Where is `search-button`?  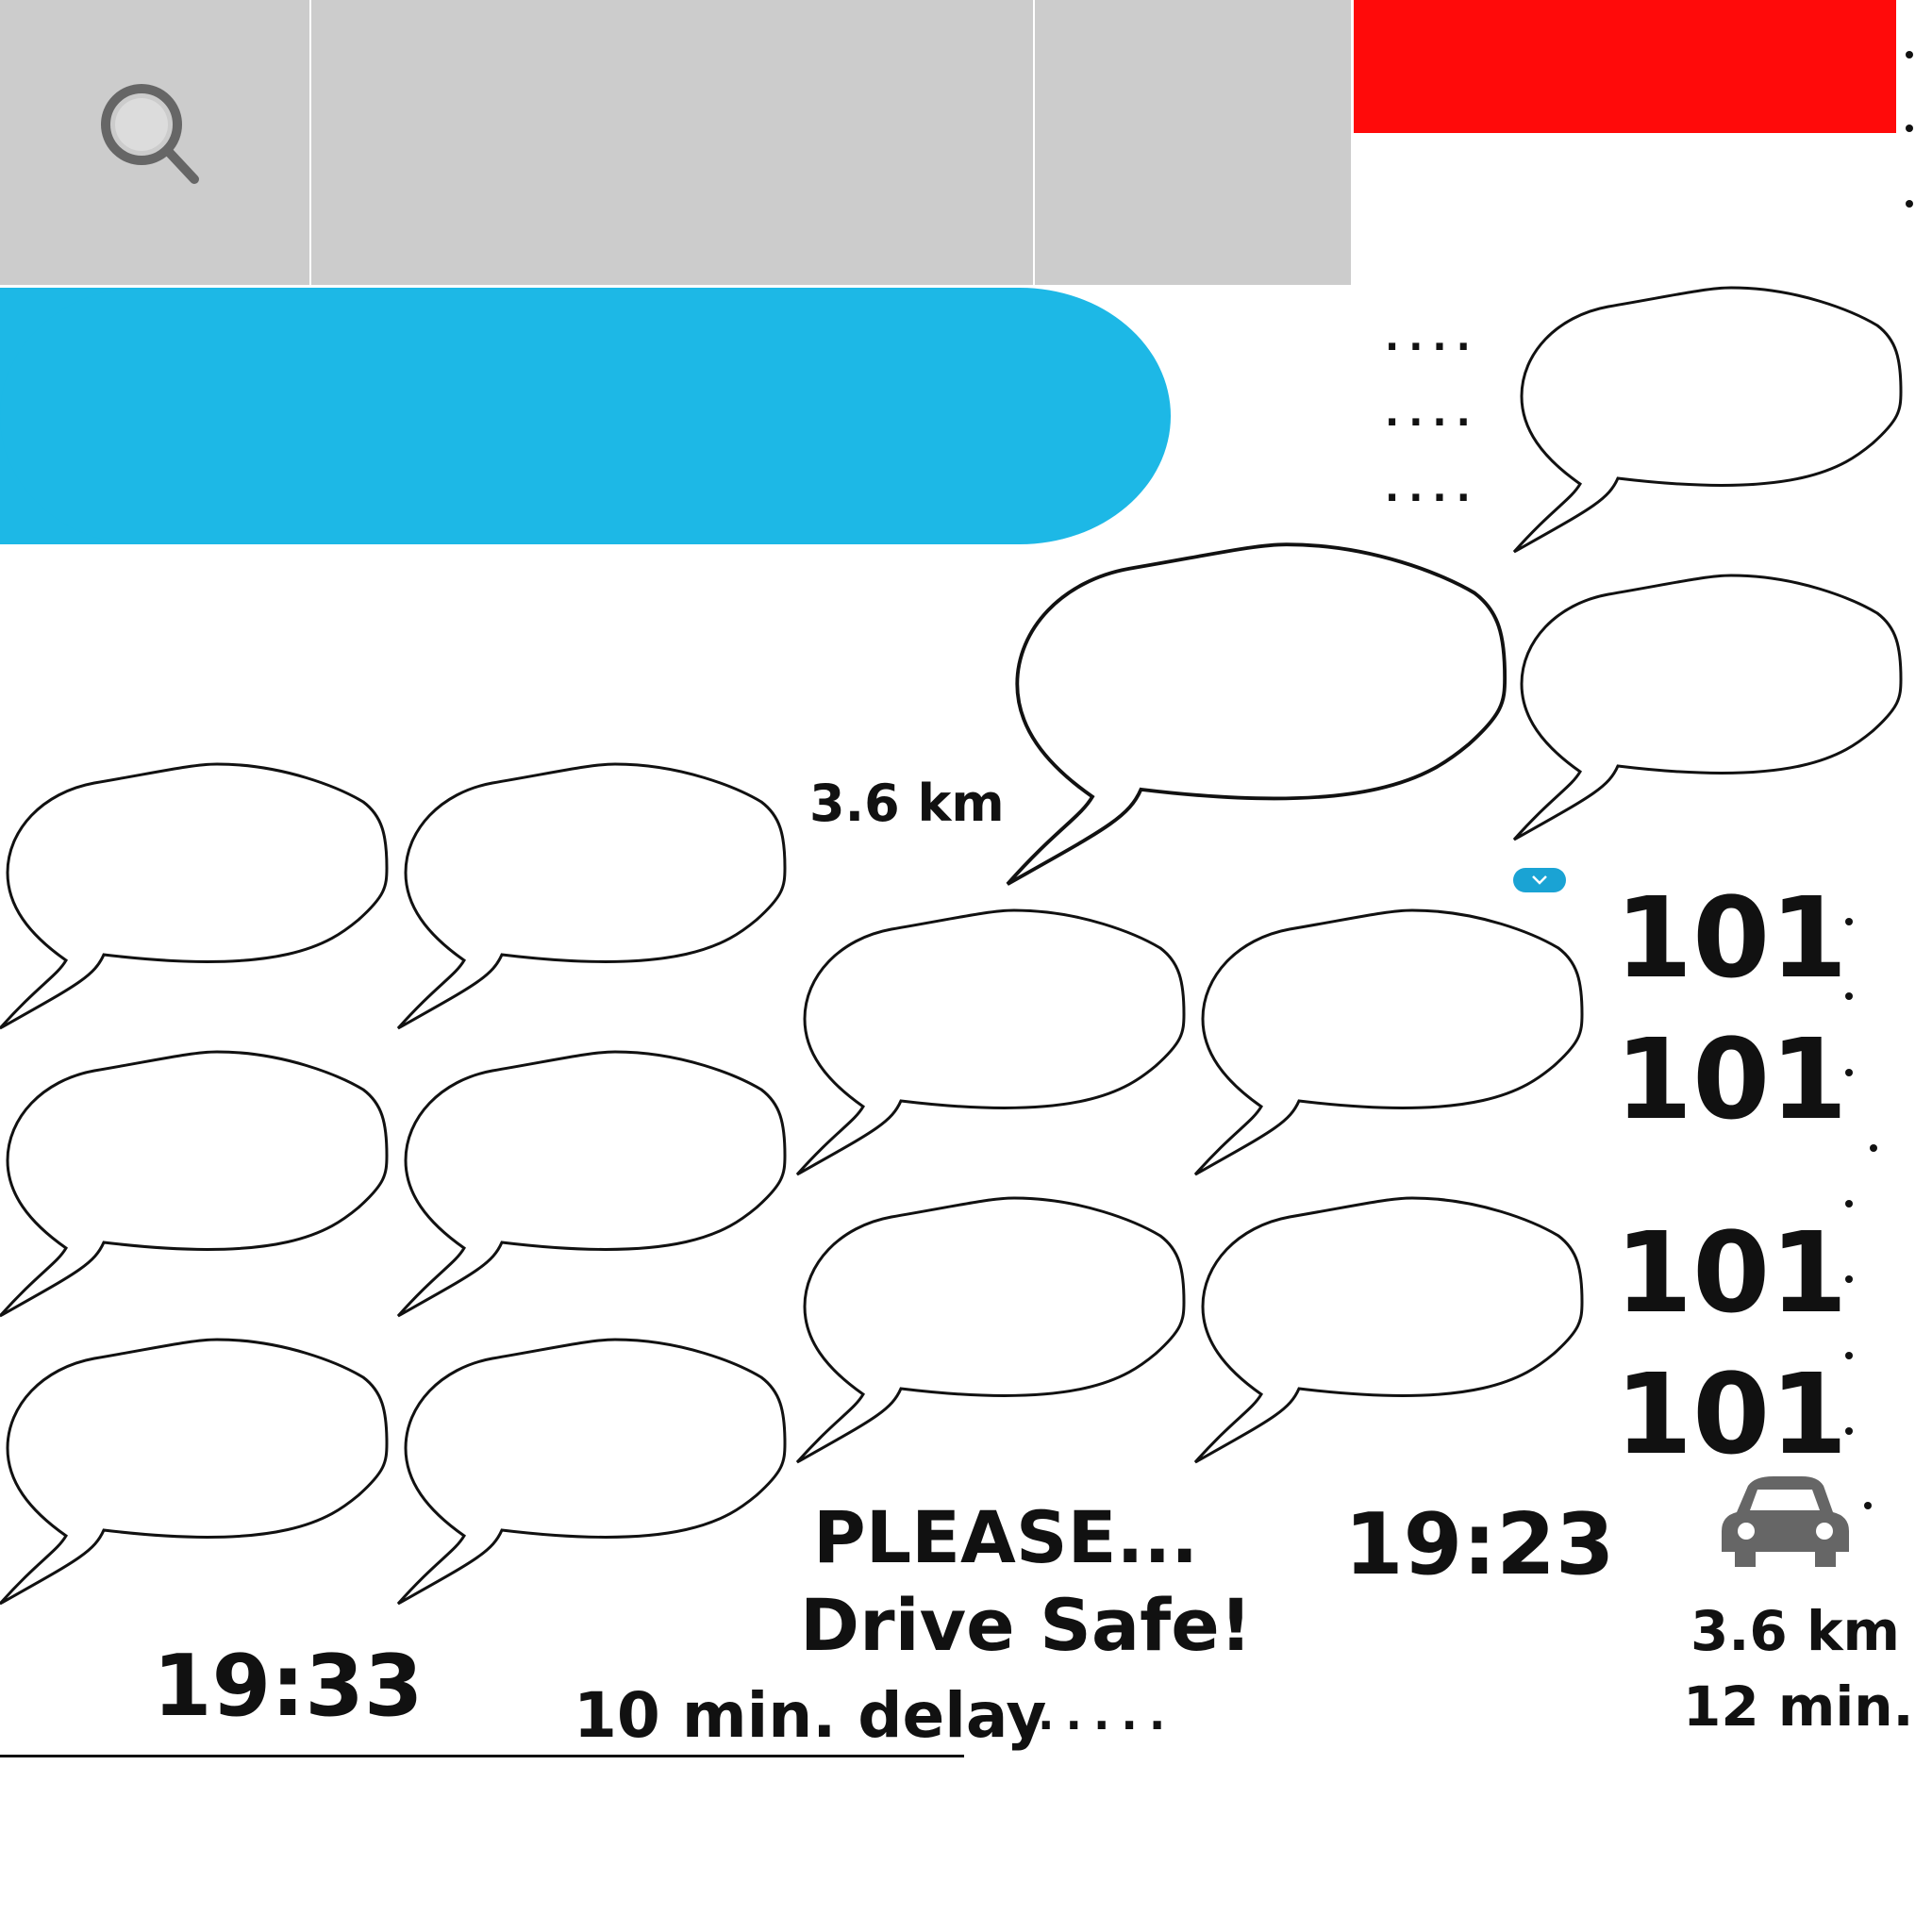 search-button is located at coordinates (155, 142).